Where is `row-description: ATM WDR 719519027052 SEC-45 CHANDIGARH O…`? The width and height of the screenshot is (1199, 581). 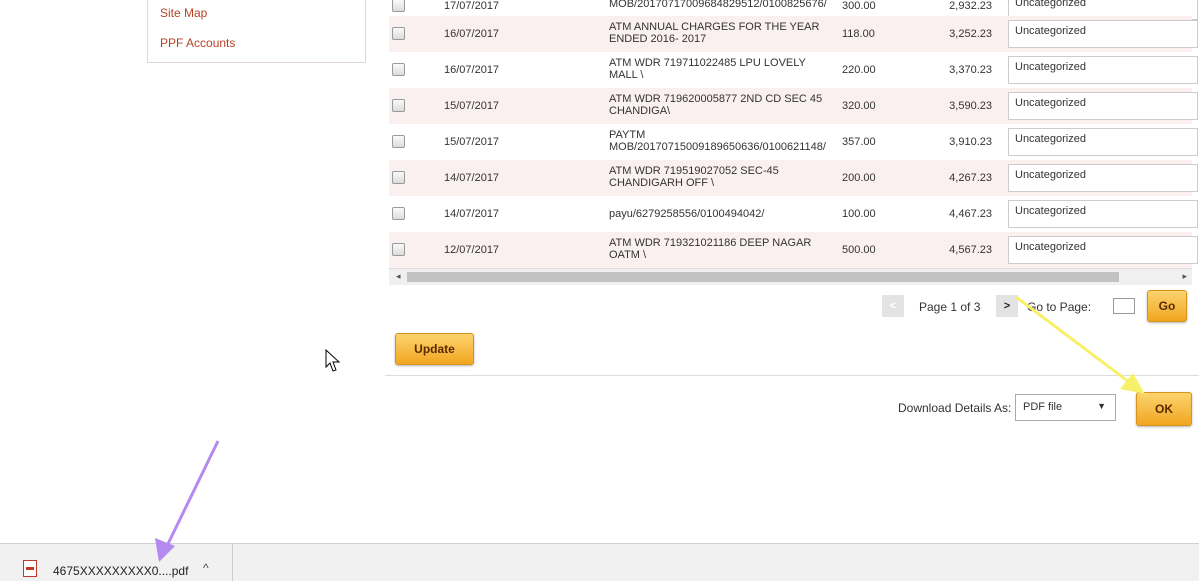 row-description: ATM WDR 719519027052 SEC-45 CHANDIGARH O… is located at coordinates (694, 177).